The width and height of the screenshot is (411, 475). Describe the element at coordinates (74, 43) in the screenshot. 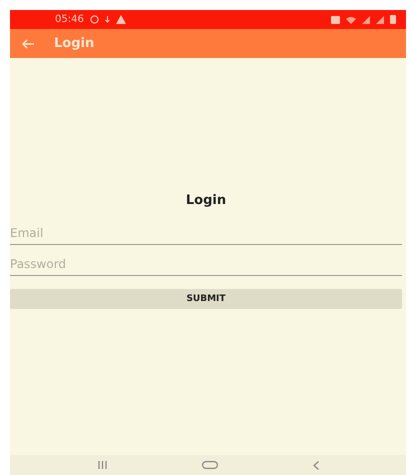

I see `appbar-title: Login` at that location.